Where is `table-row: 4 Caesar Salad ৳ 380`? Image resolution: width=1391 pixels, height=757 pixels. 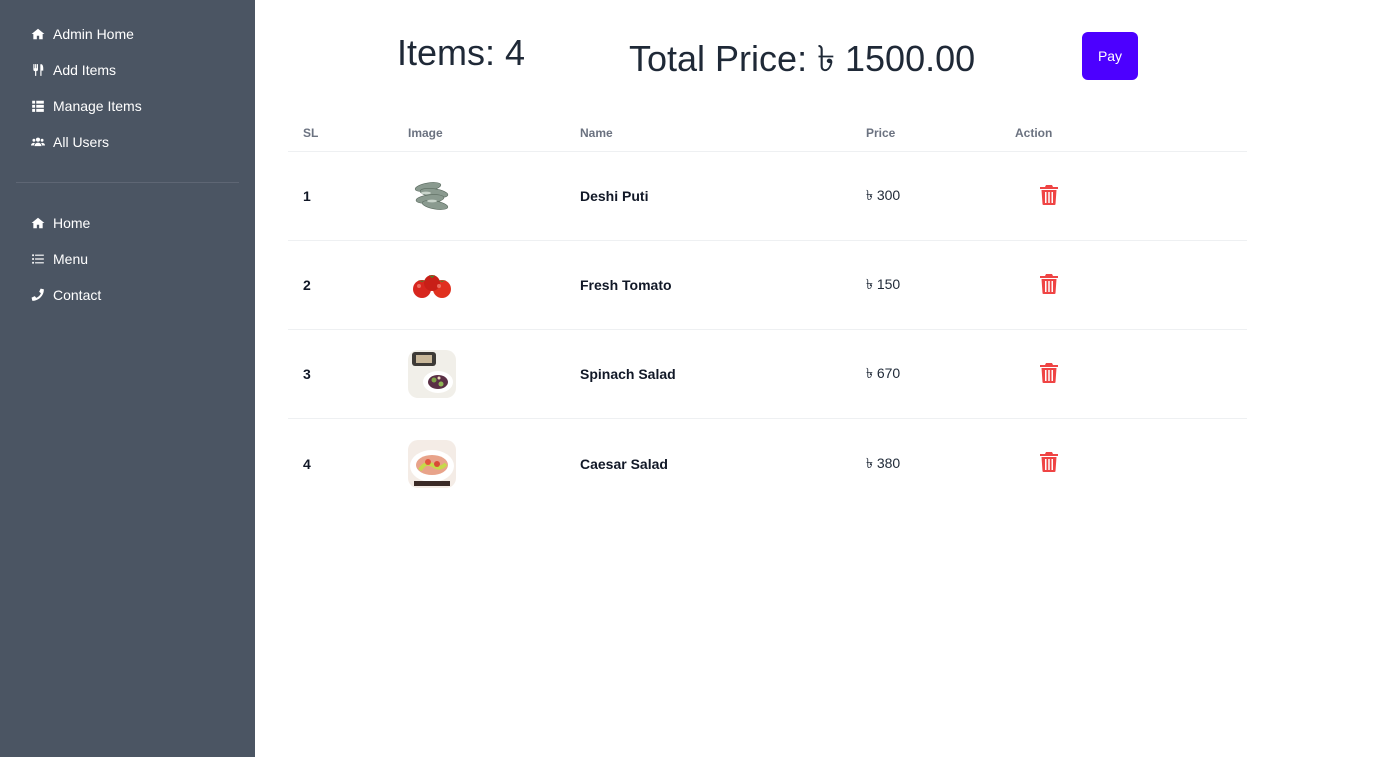 table-row: 4 Caesar Salad ৳ 380 is located at coordinates (767, 463).